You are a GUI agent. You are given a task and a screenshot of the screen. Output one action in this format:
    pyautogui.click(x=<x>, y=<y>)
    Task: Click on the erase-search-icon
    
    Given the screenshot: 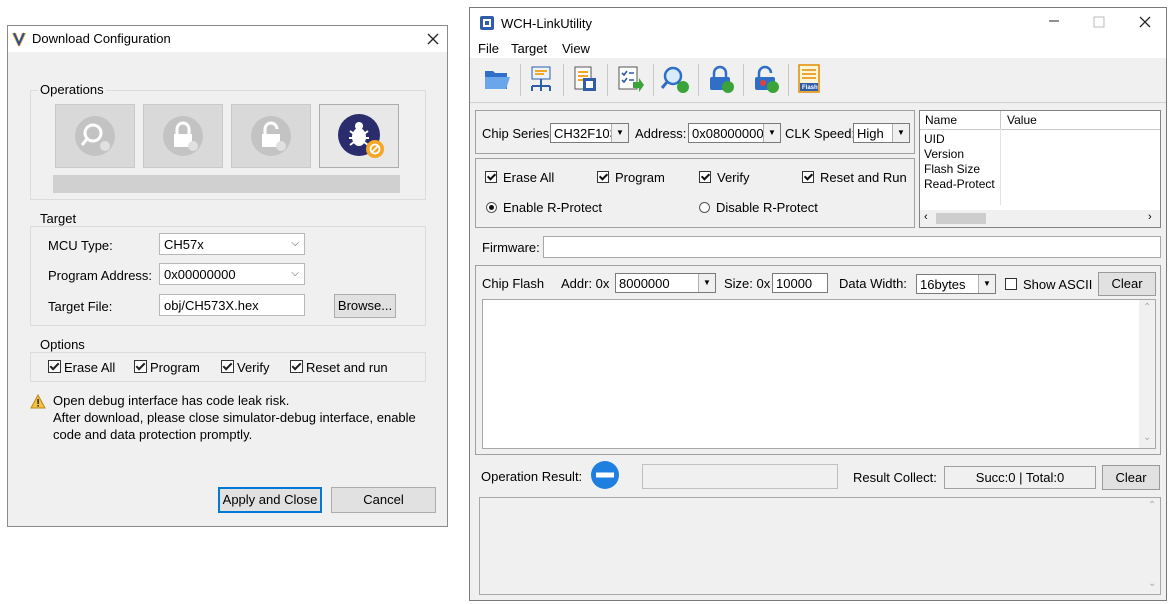 What is the action you would take?
    pyautogui.click(x=675, y=79)
    